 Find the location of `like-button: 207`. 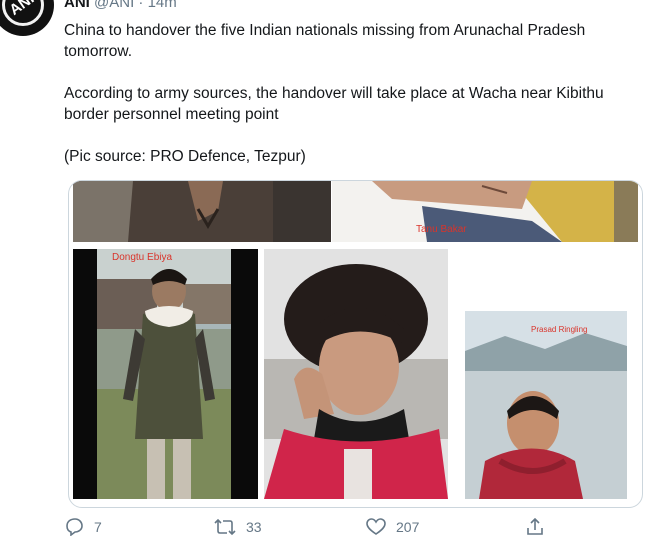

like-button: 207 is located at coordinates (392, 527).